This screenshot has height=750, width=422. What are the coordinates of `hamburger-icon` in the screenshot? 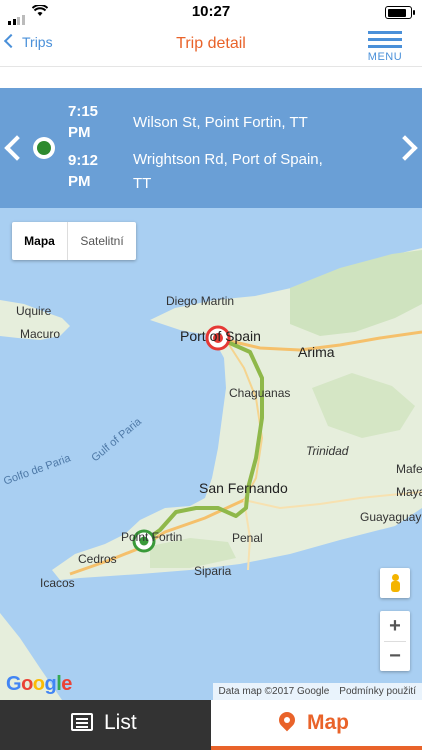 It's located at (385, 39).